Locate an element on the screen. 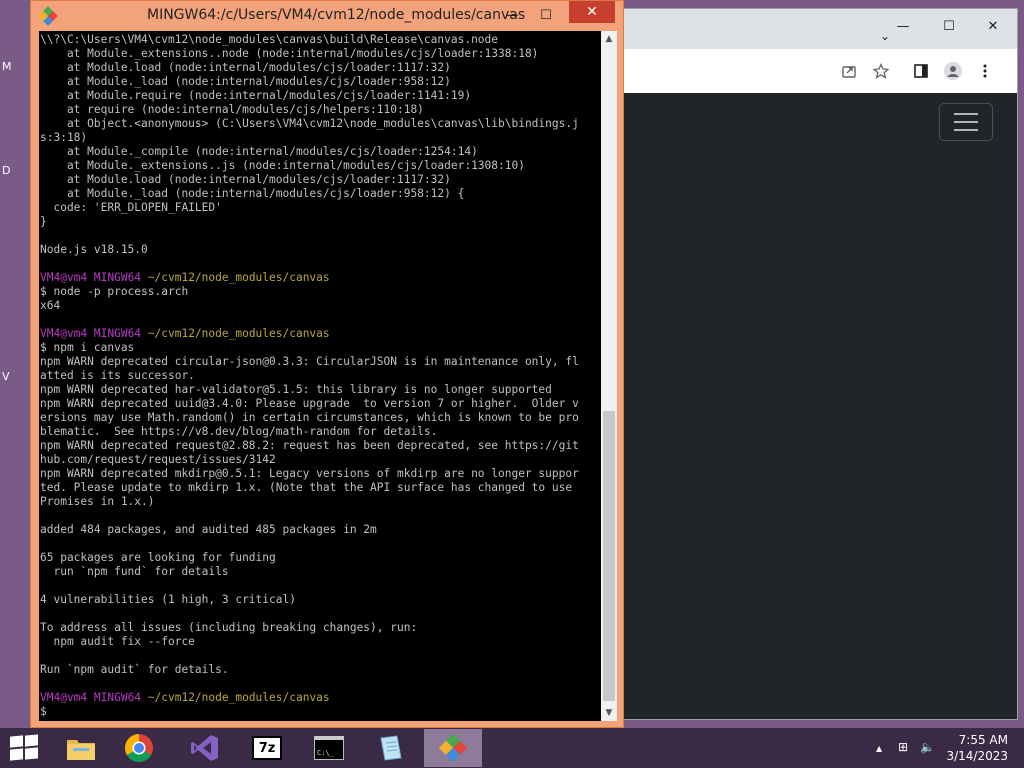  network-icon: ⊞ is located at coordinates (903, 747).